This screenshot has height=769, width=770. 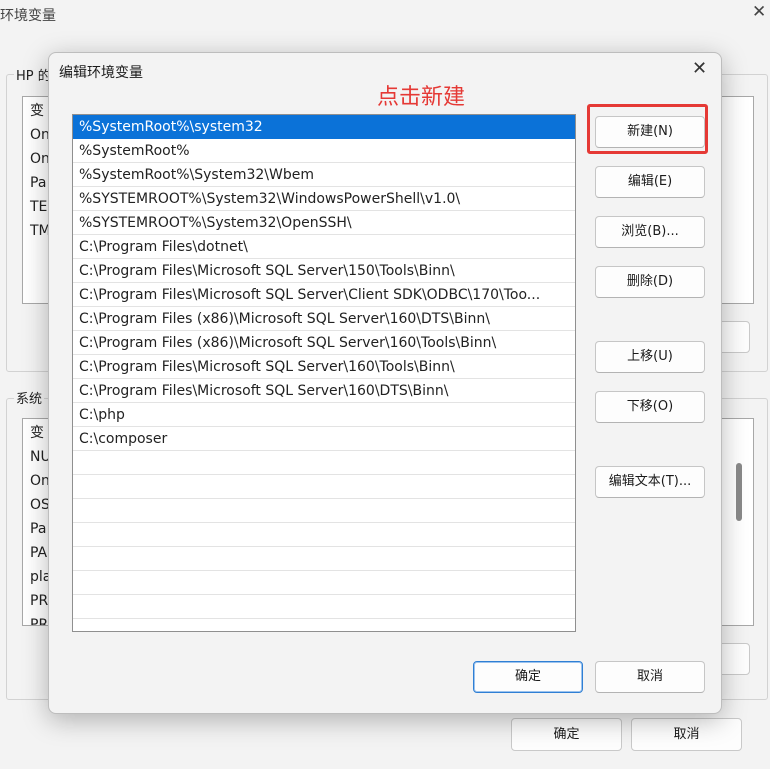 I want to click on delete-button: 删除(D), so click(x=650, y=282).